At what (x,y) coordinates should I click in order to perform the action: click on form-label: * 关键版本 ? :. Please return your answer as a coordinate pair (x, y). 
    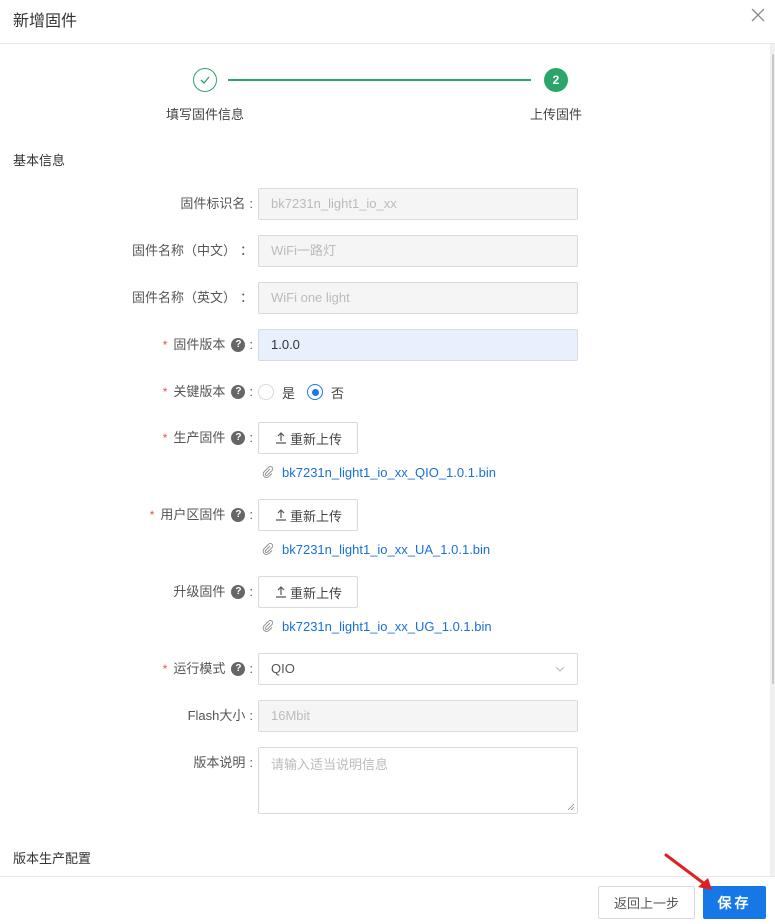
    Looking at the image, I should click on (208, 392).